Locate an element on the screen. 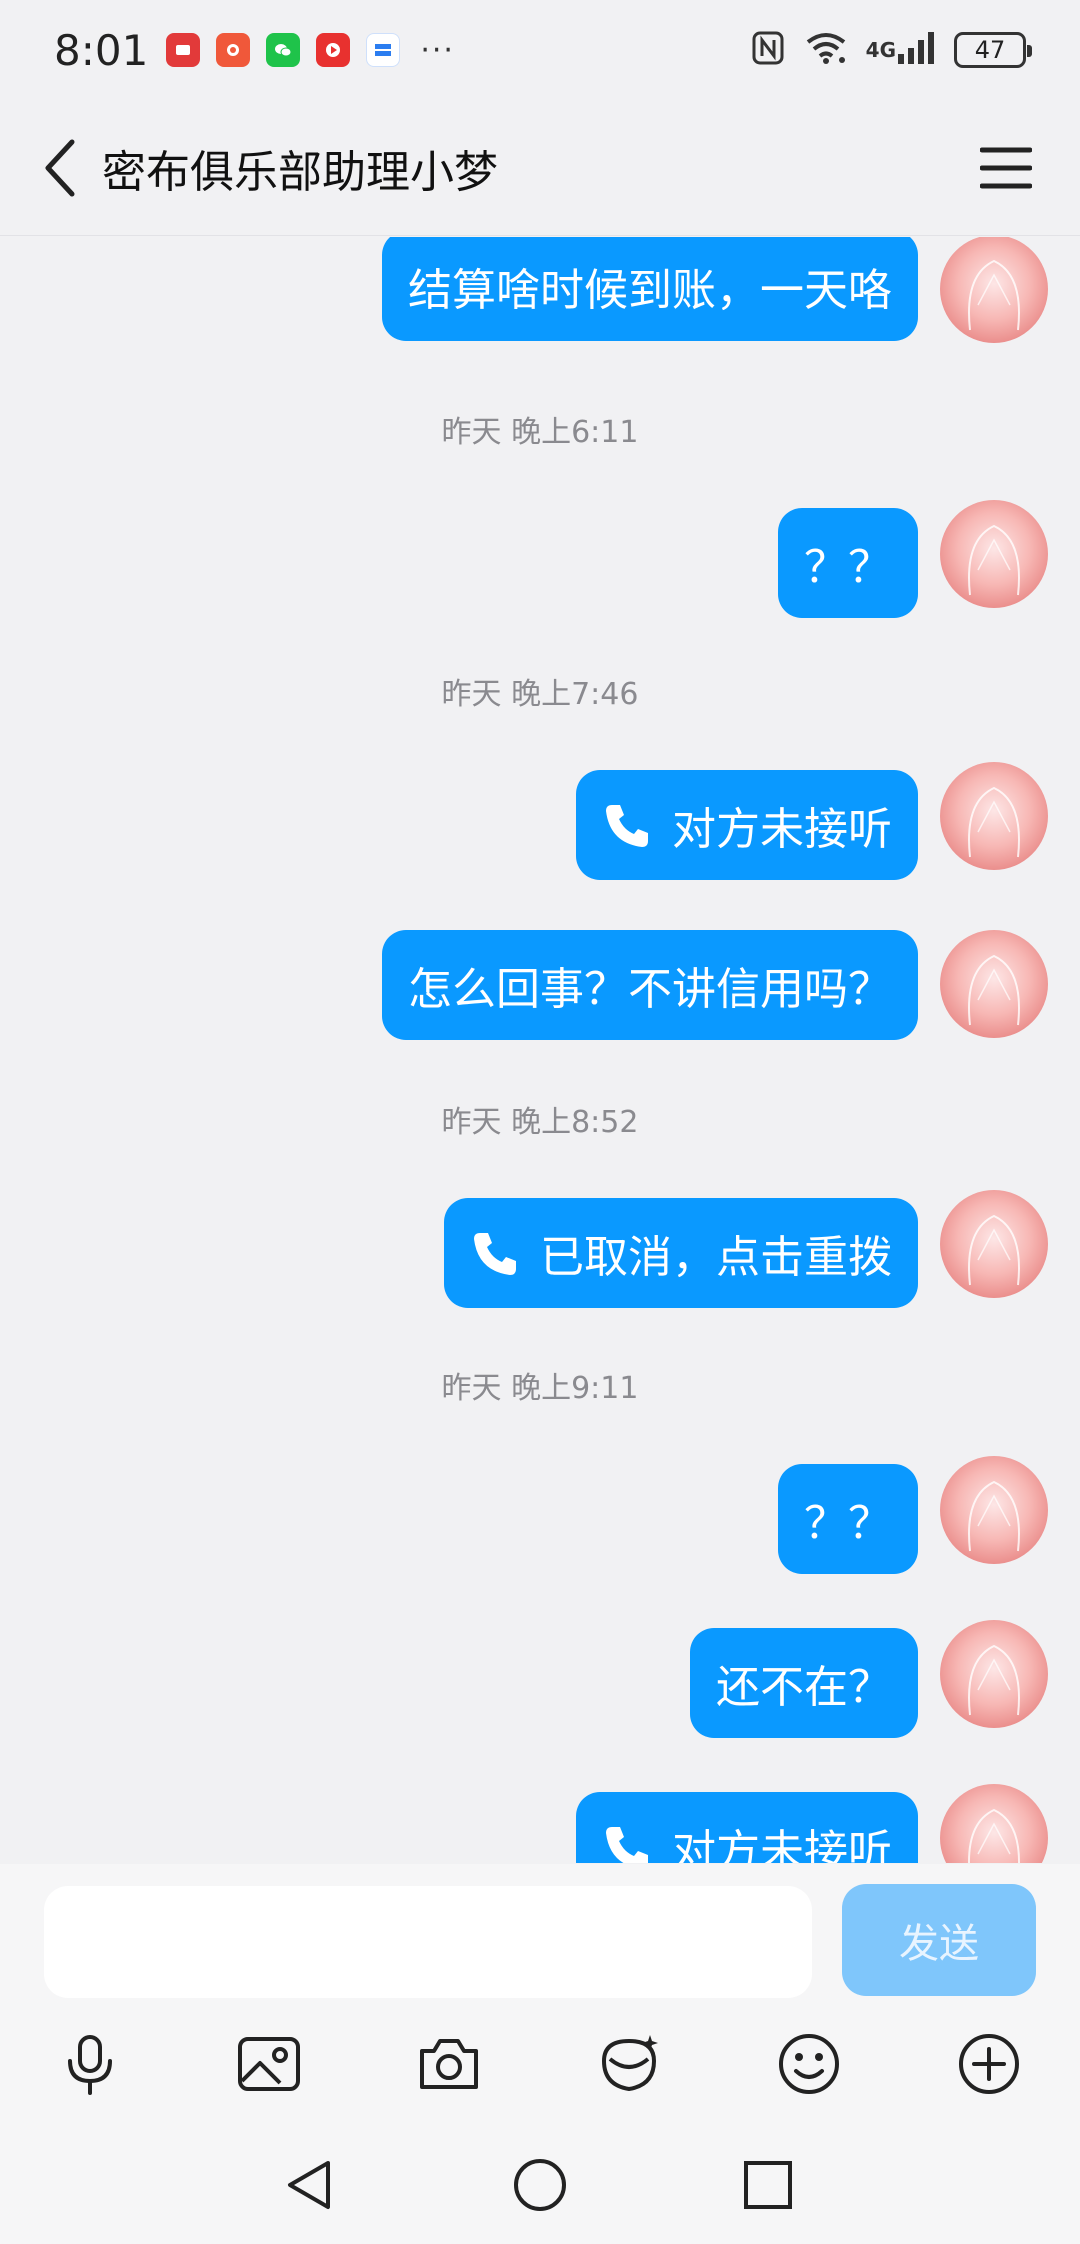 This screenshot has height=2244, width=1080. chevron-left-icon is located at coordinates (60, 167).